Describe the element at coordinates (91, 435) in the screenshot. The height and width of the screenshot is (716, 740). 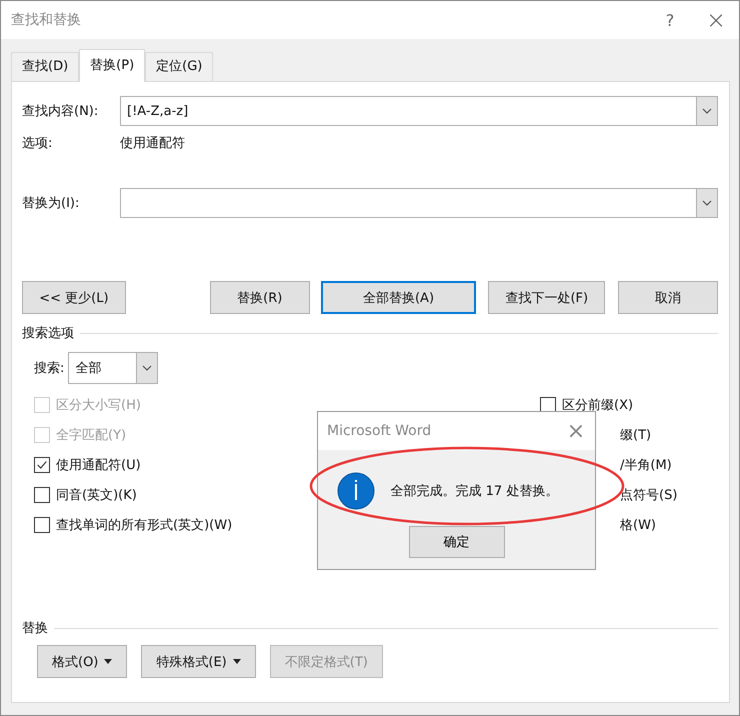
I see `checkbox-label: 全字匹配(Y)` at that location.